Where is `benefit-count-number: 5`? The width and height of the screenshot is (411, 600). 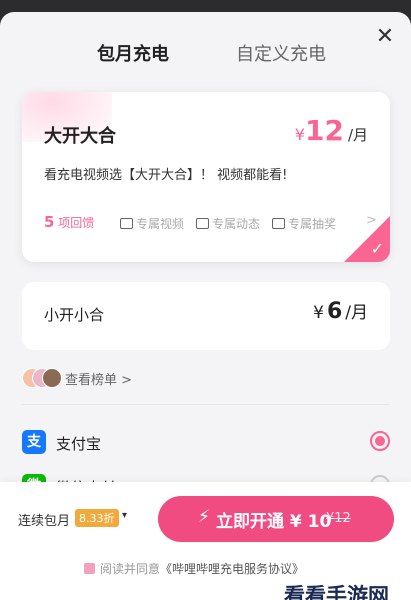 benefit-count-number: 5 is located at coordinates (49, 222).